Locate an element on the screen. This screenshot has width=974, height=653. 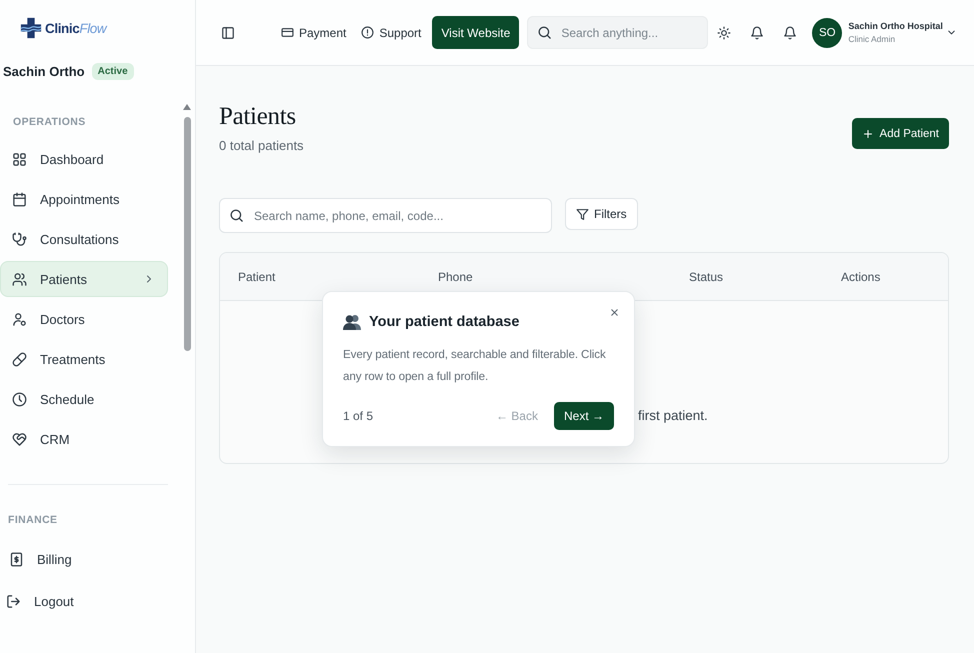
calendar-icon is located at coordinates (19, 199).